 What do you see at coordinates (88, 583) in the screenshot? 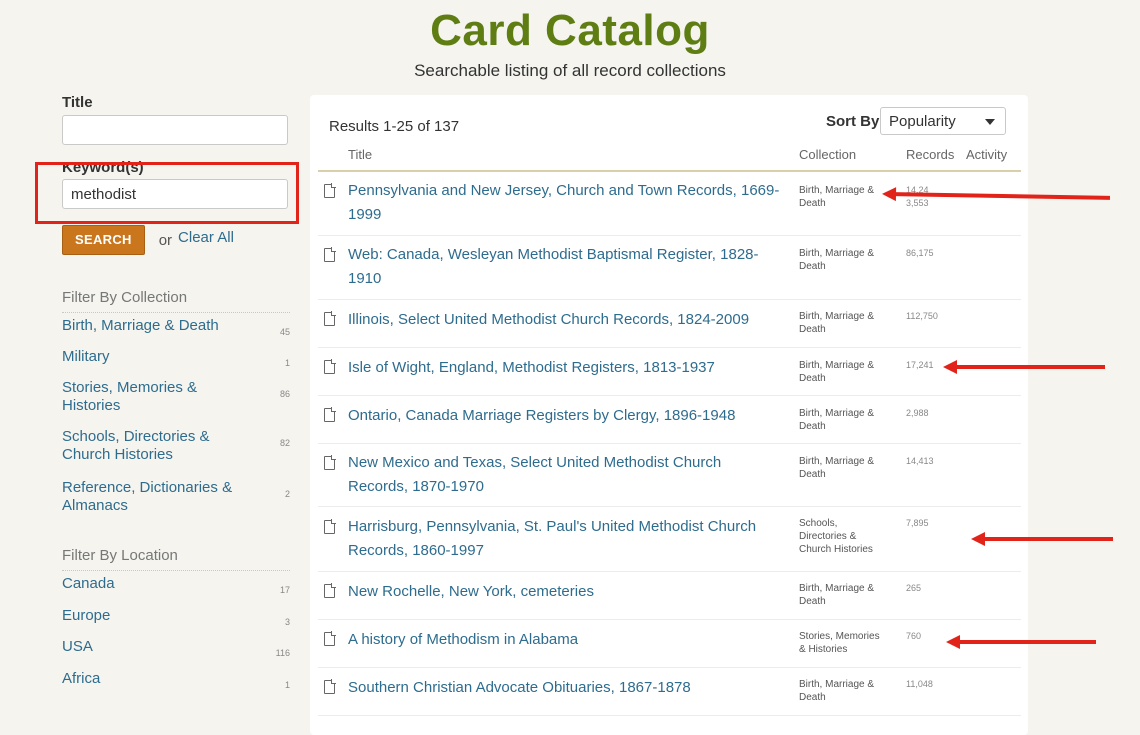
I see `filter-label: Canada` at bounding box center [88, 583].